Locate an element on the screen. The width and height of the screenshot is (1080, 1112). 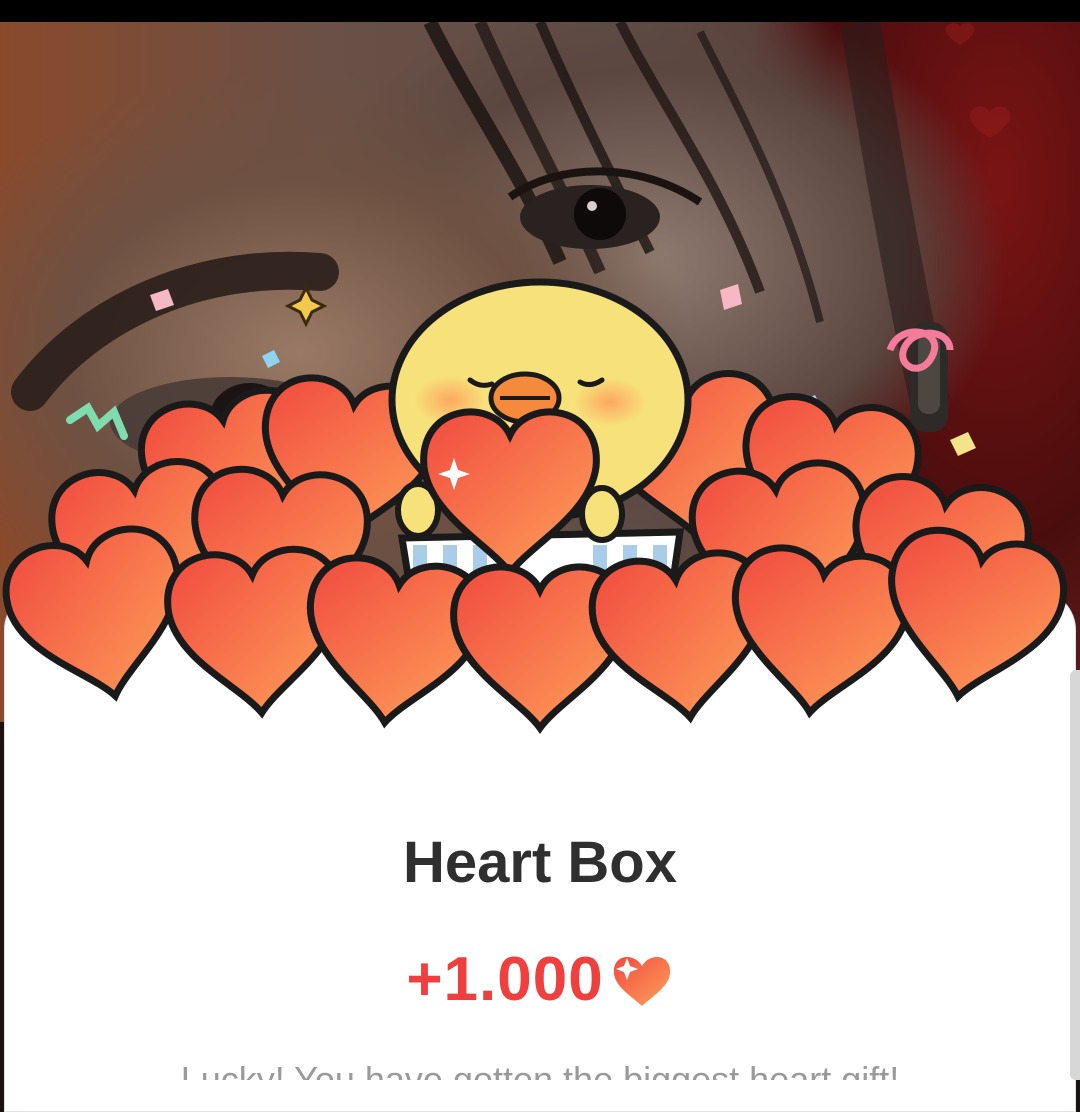
status-bar is located at coordinates (540, 11).